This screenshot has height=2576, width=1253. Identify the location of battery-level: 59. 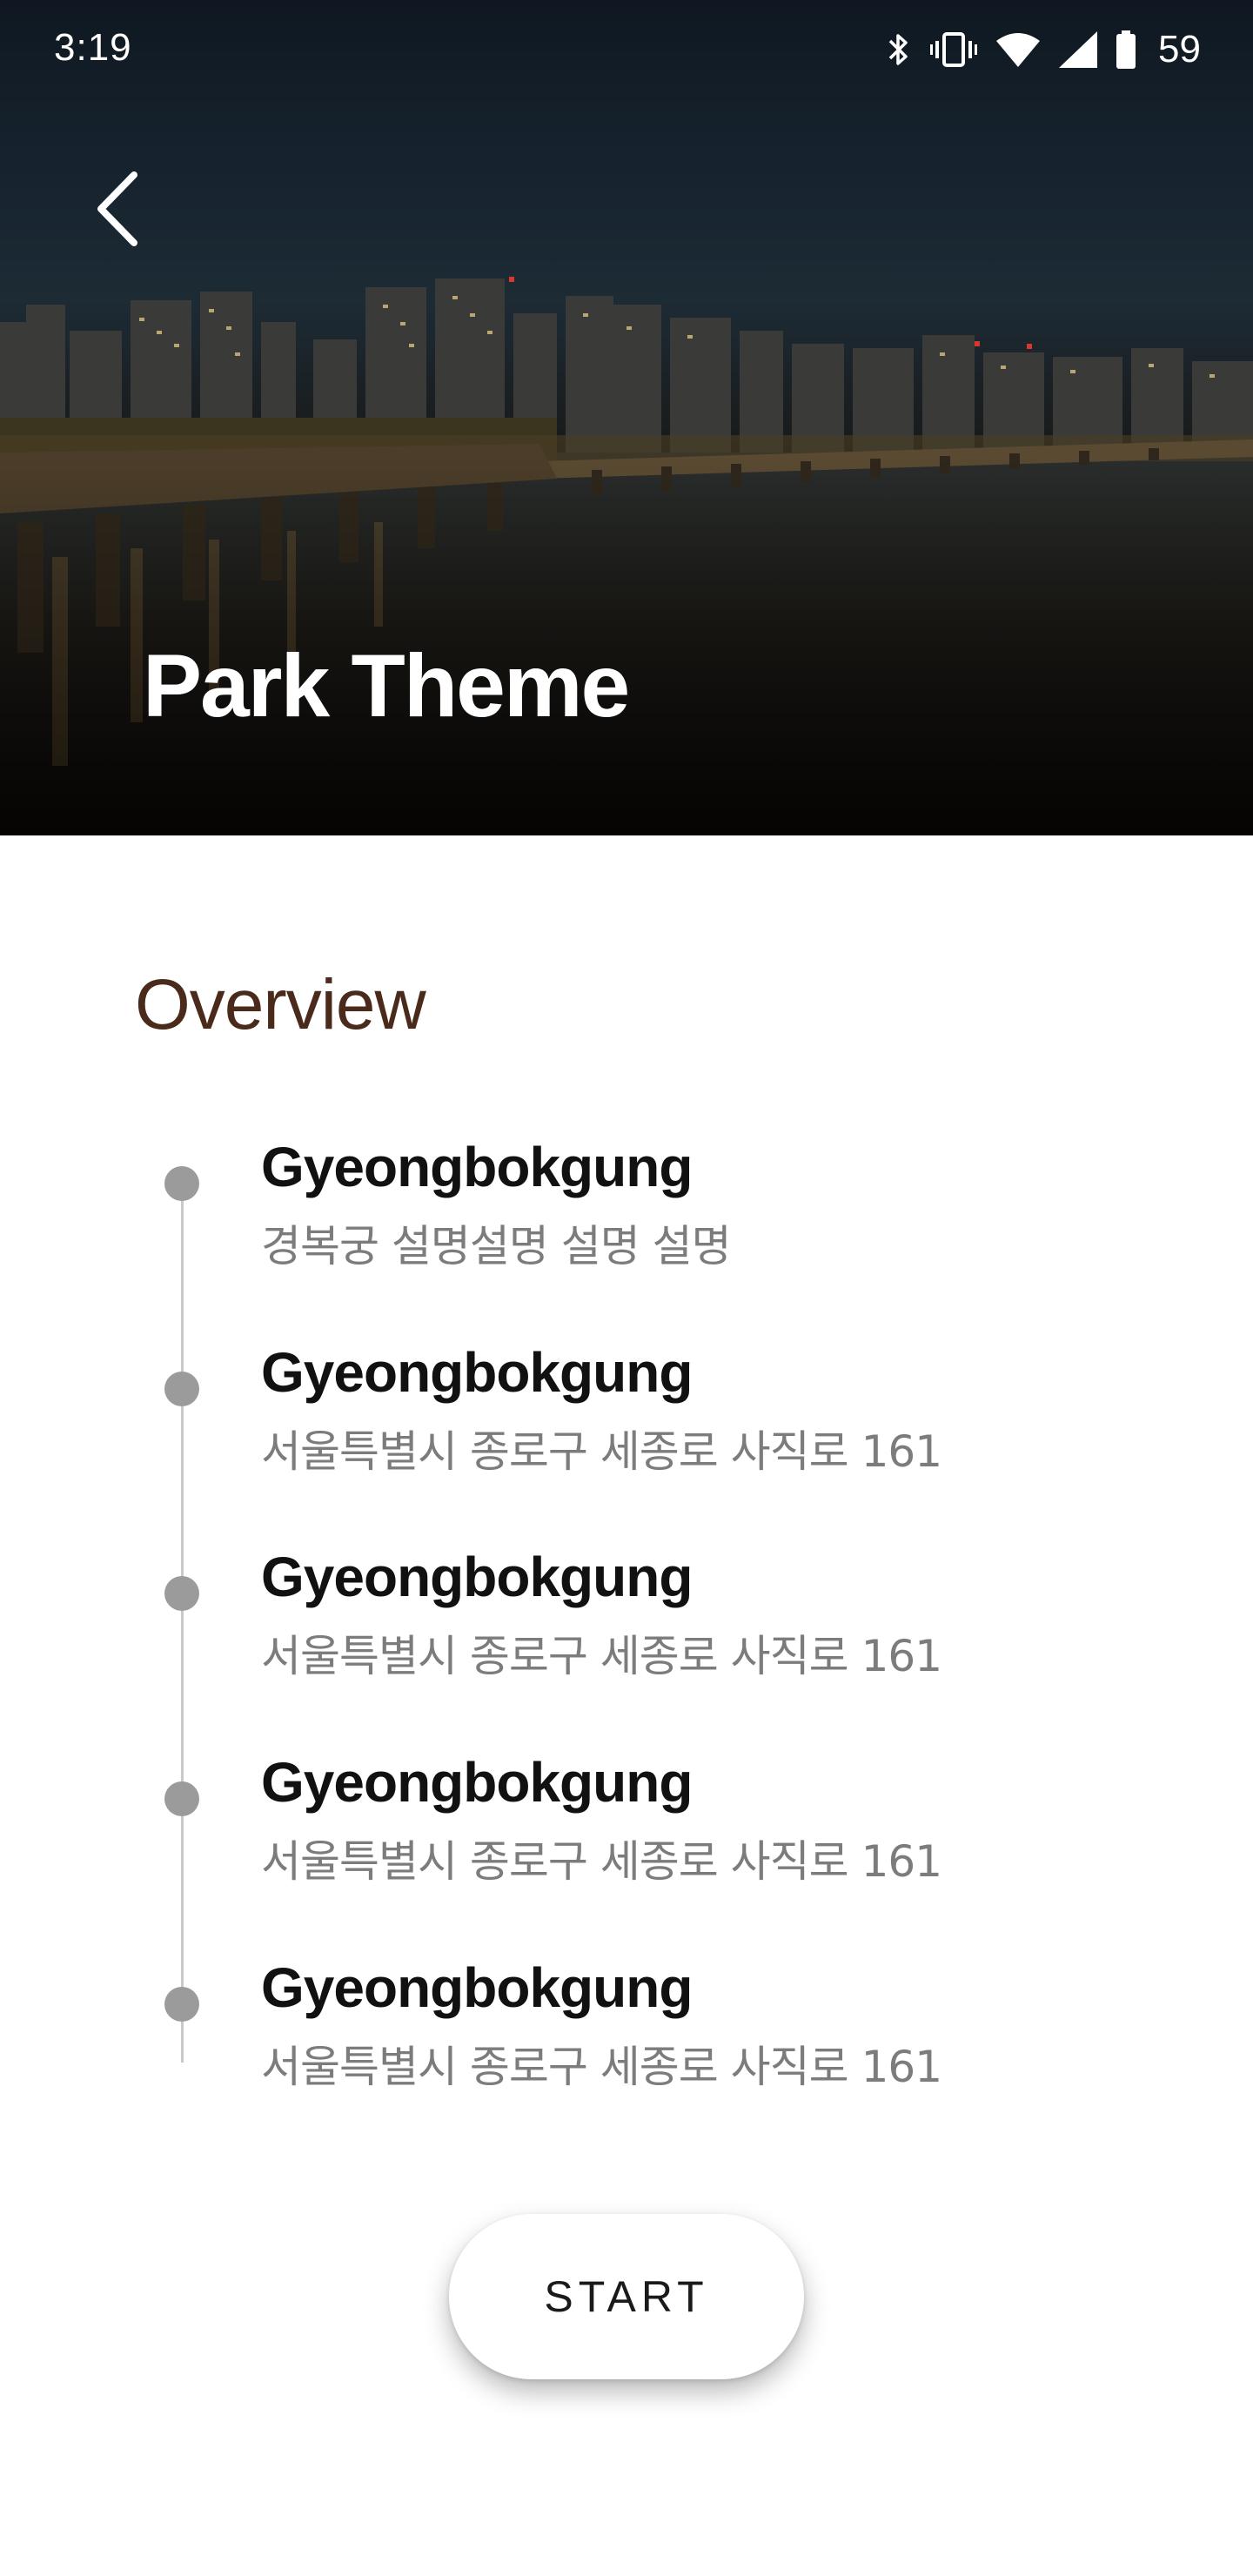
(1179, 49).